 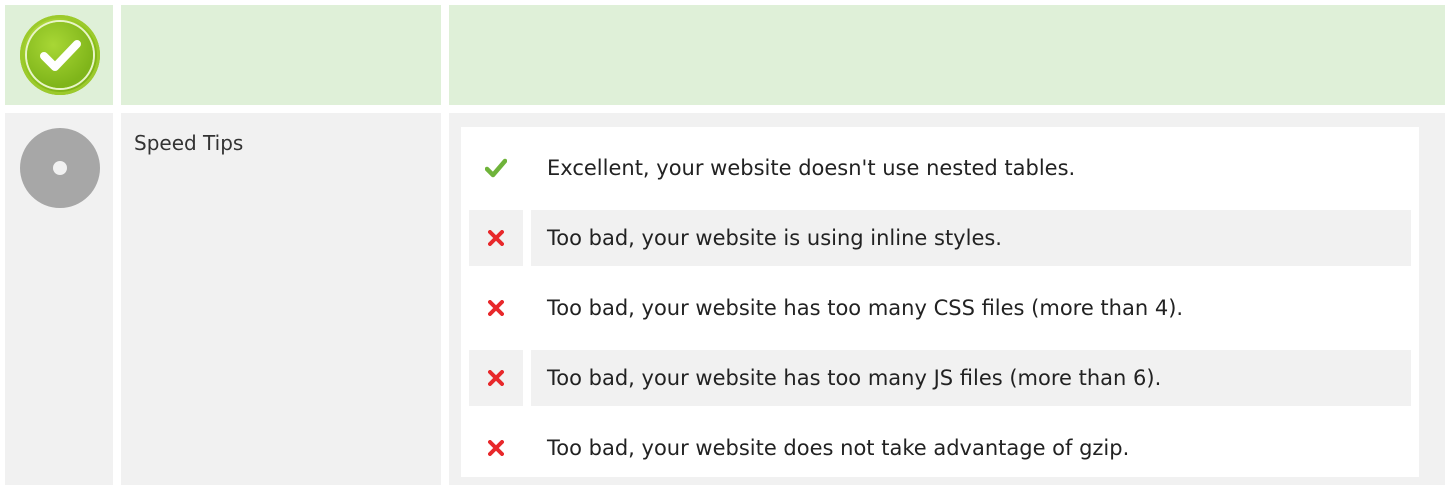 I want to click on summary-value-cell, so click(x=947, y=55).